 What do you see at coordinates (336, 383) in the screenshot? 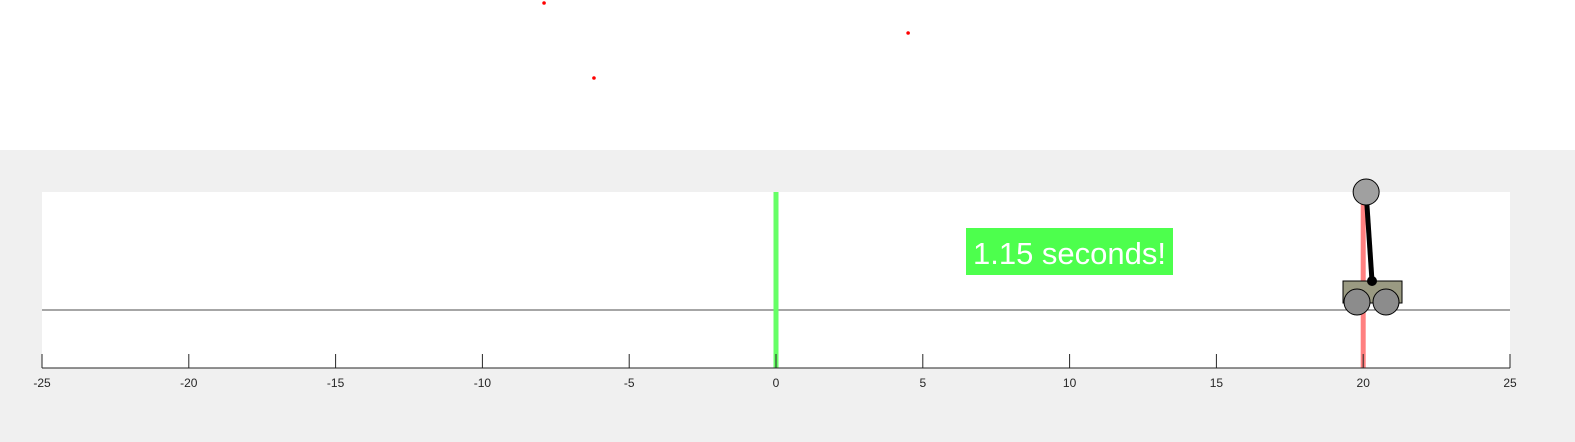
I see `x-tick-label: -15` at bounding box center [336, 383].